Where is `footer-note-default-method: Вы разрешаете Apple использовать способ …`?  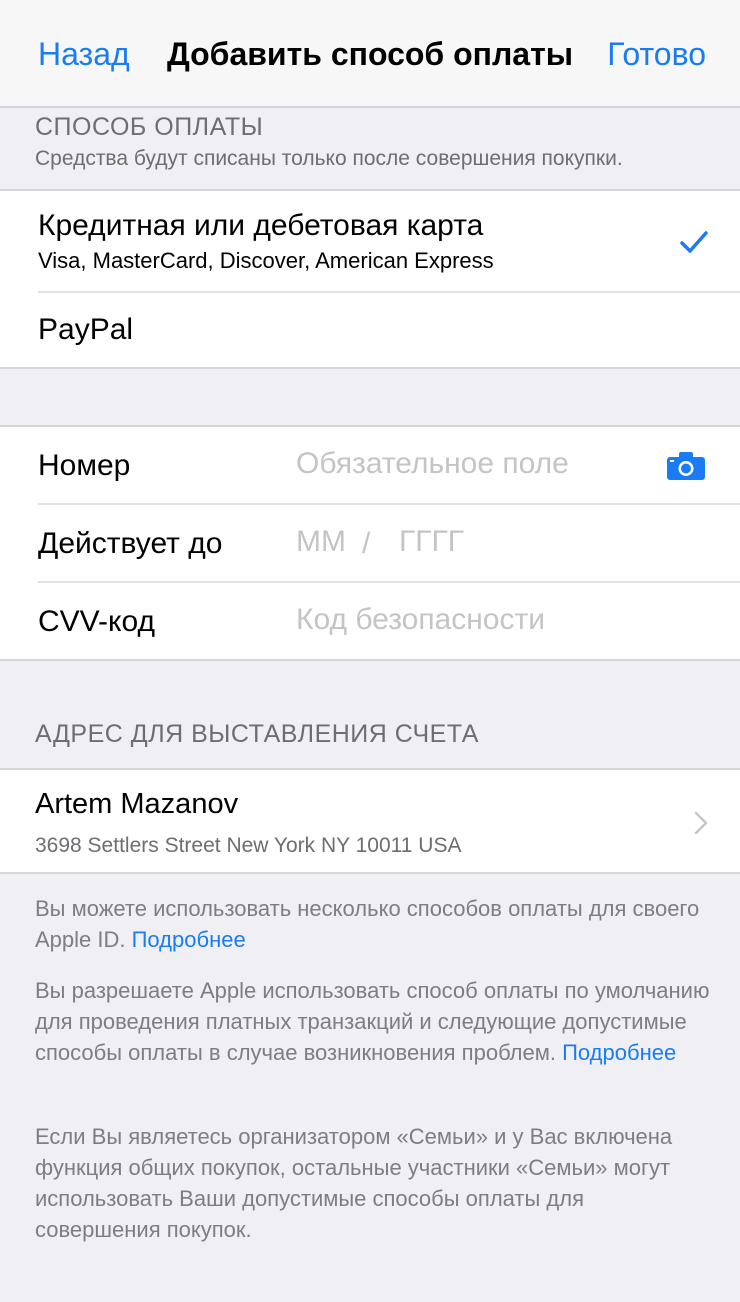 footer-note-default-method: Вы разрешаете Apple использовать способ … is located at coordinates (375, 1021).